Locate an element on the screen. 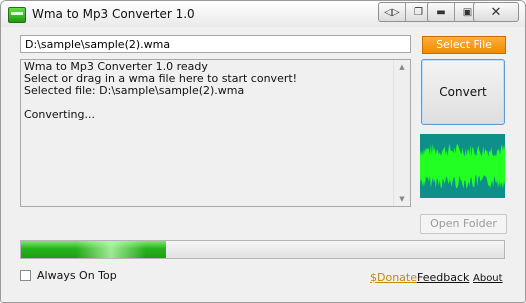  app-icon is located at coordinates (17, 15).